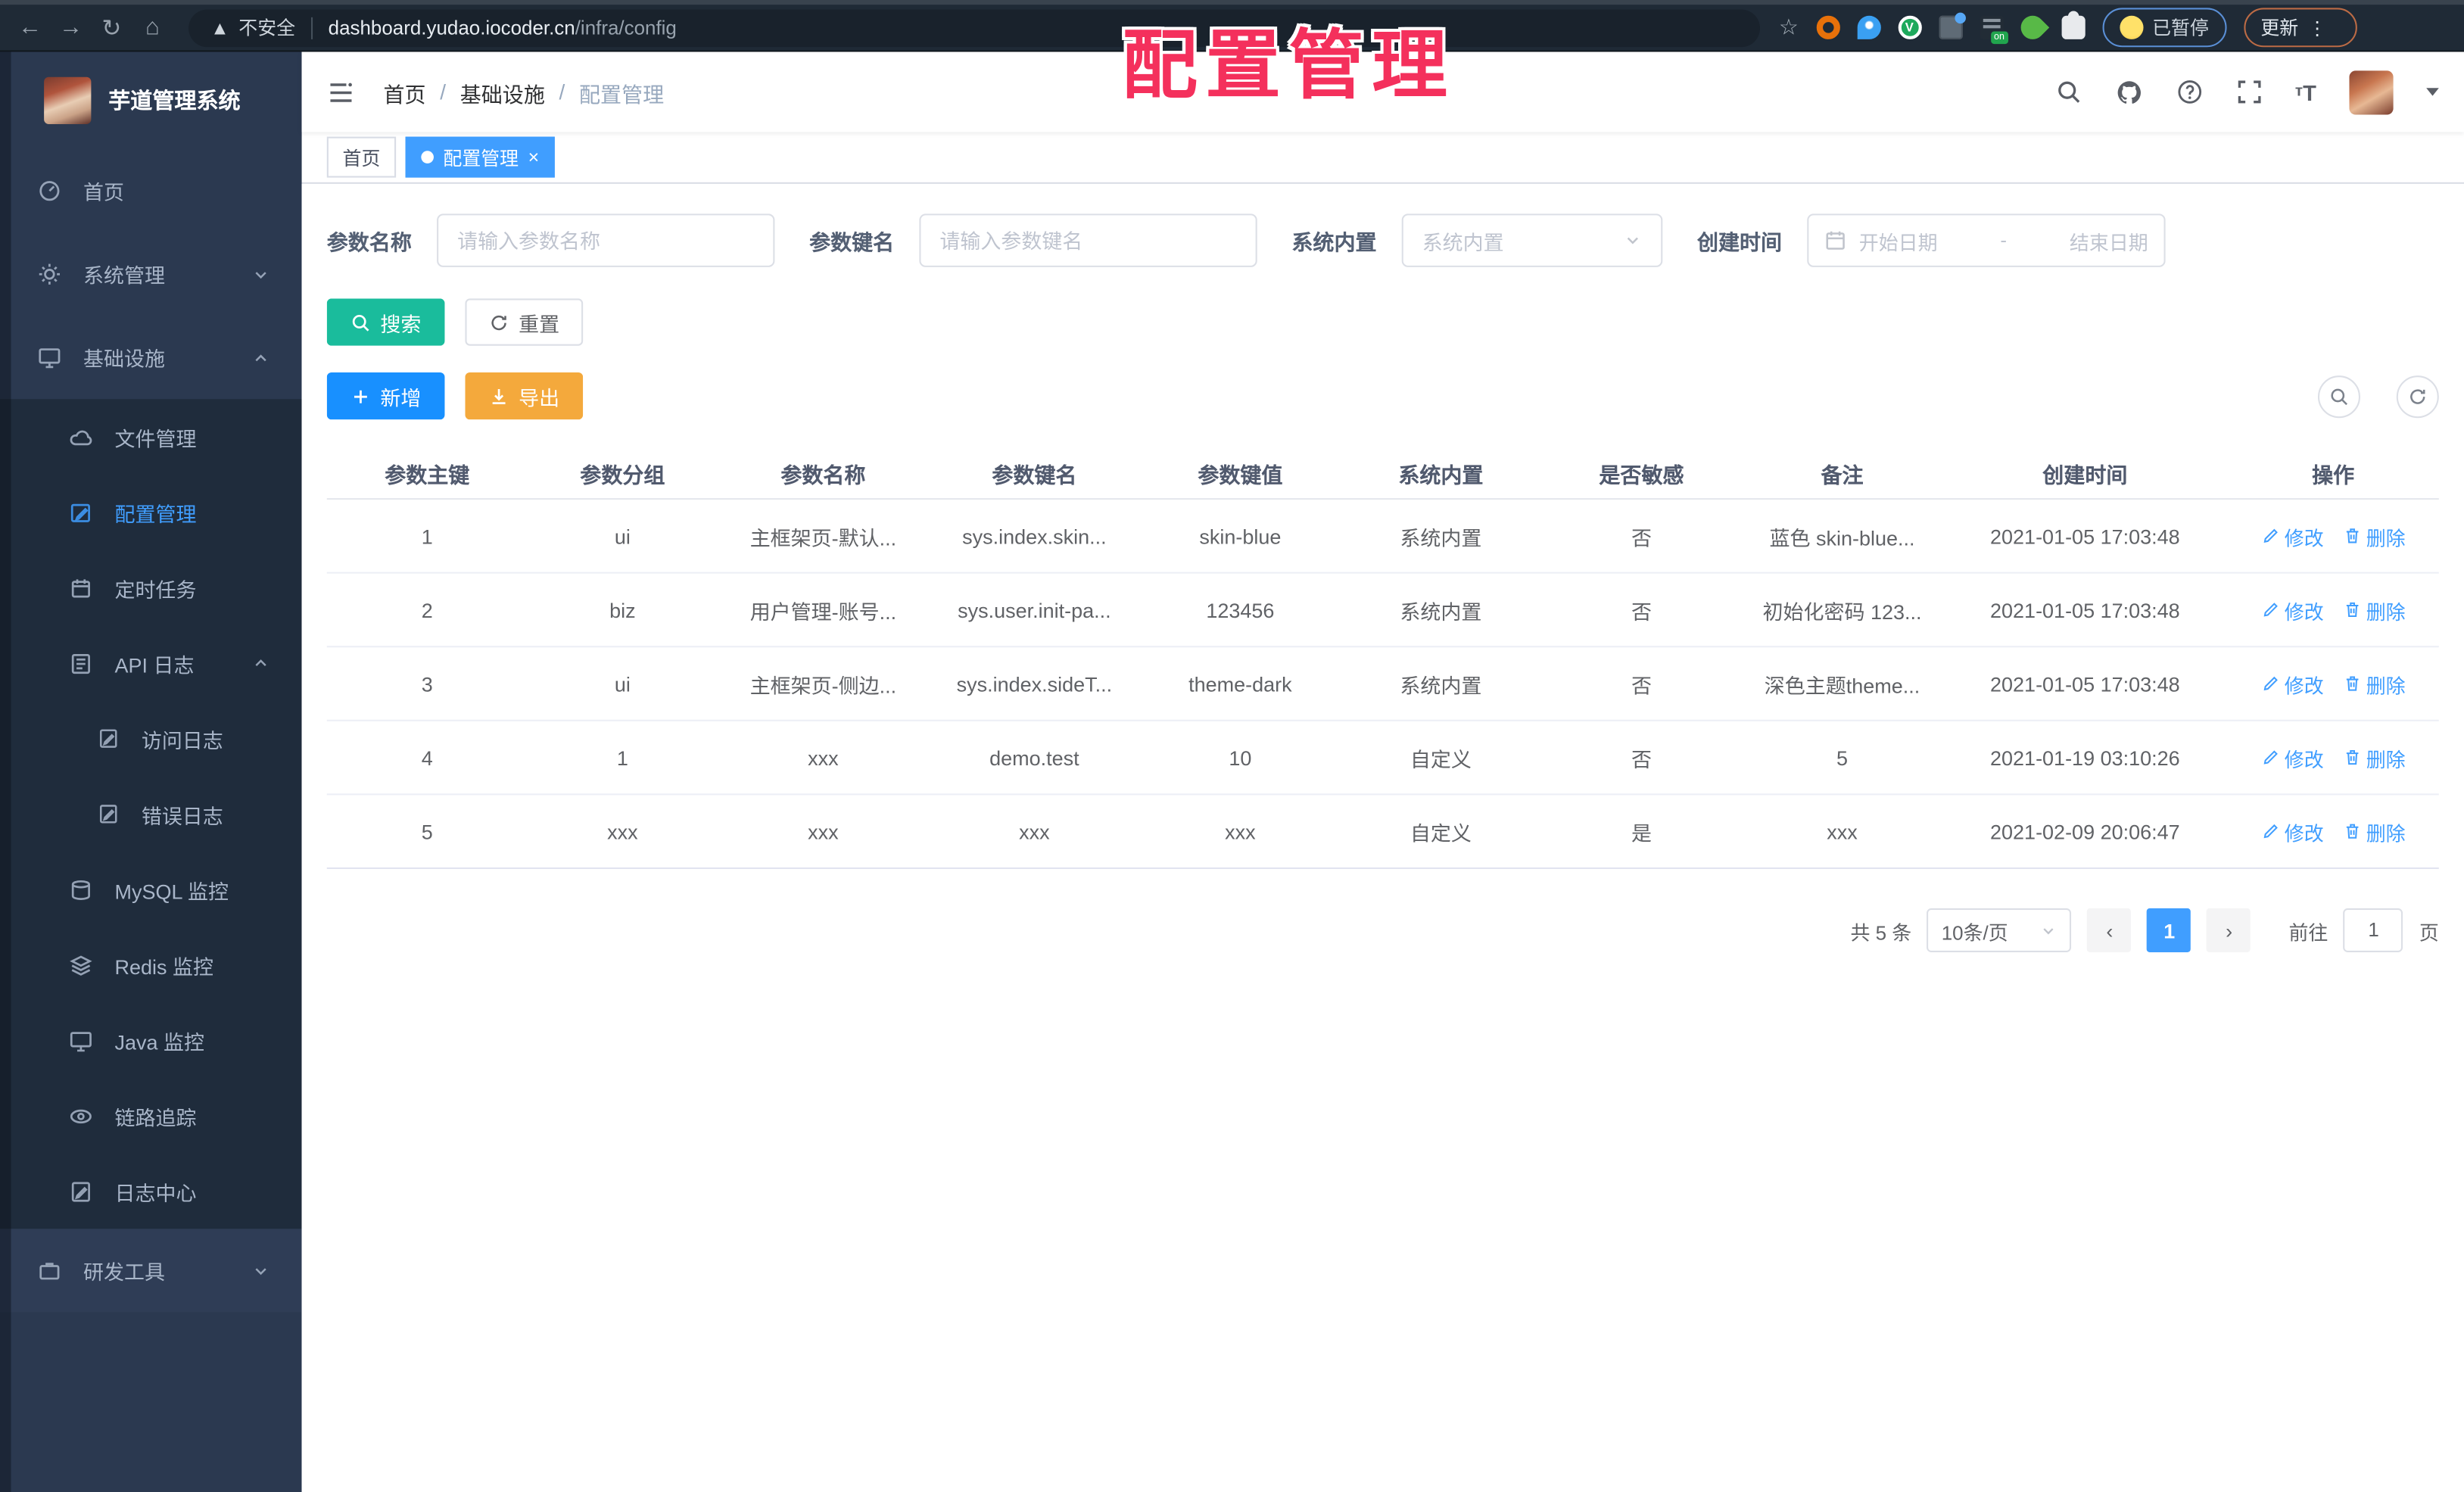 The image size is (2464, 1492). Describe the element at coordinates (2189, 92) in the screenshot. I see `help-icon` at that location.